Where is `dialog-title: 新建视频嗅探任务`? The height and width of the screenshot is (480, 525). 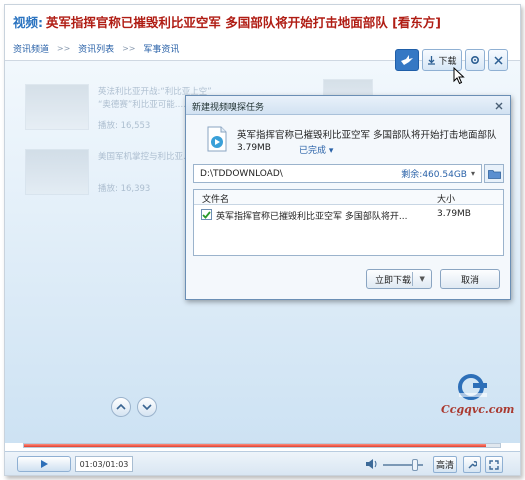 dialog-title: 新建视频嗅探任务 is located at coordinates (348, 105).